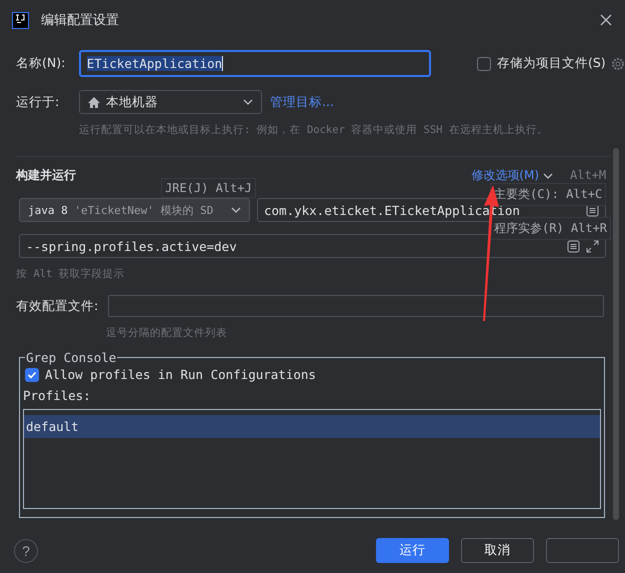  I want to click on home-icon, so click(94, 102).